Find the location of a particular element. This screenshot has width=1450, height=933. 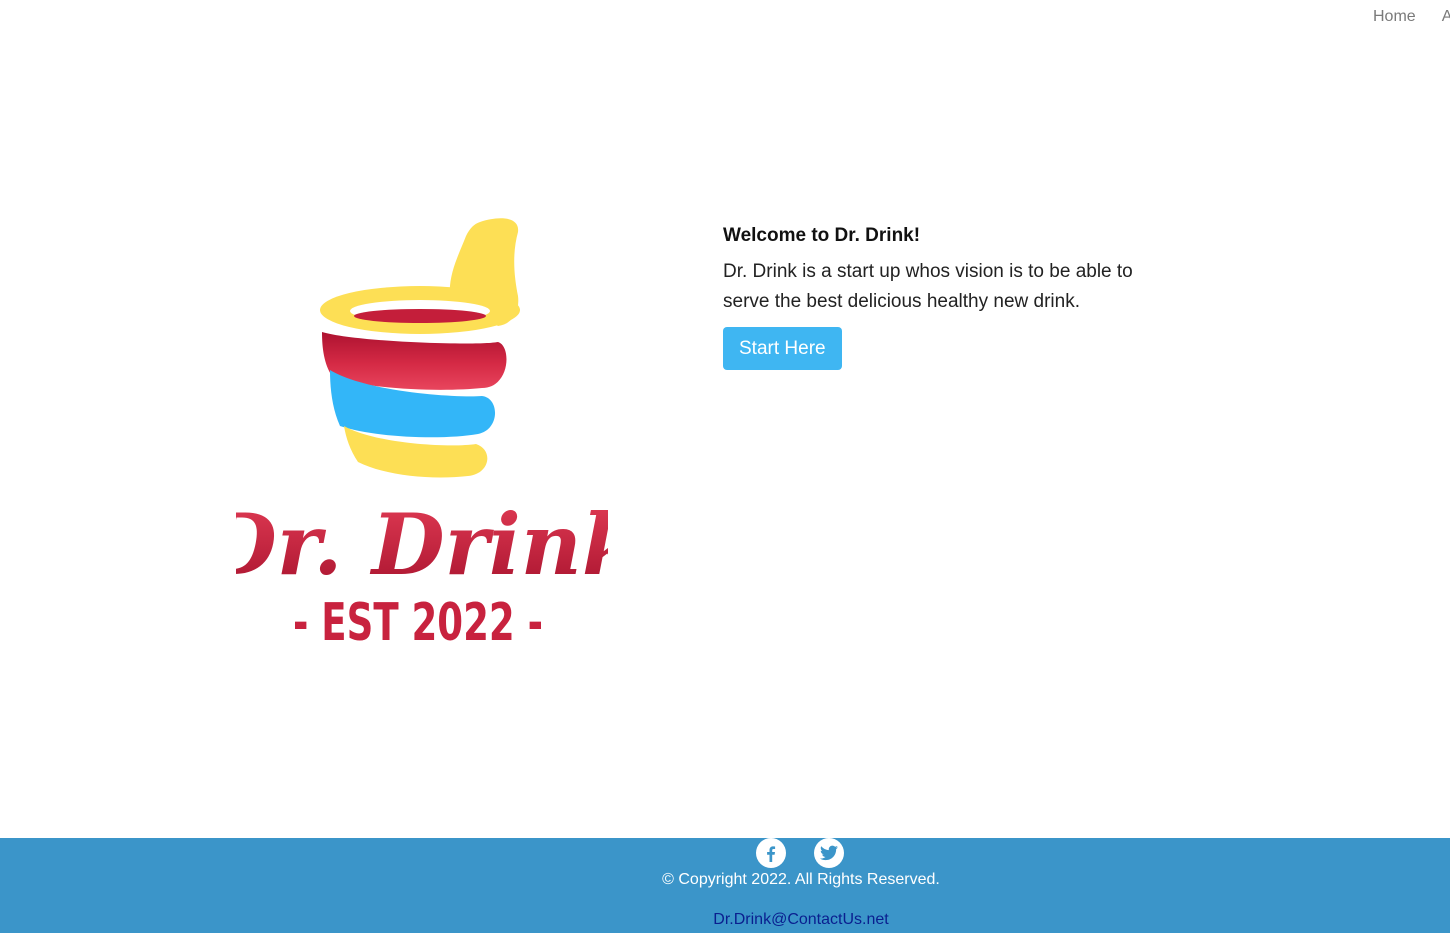

nav-about-link: Ab is located at coordinates (1439, 17).